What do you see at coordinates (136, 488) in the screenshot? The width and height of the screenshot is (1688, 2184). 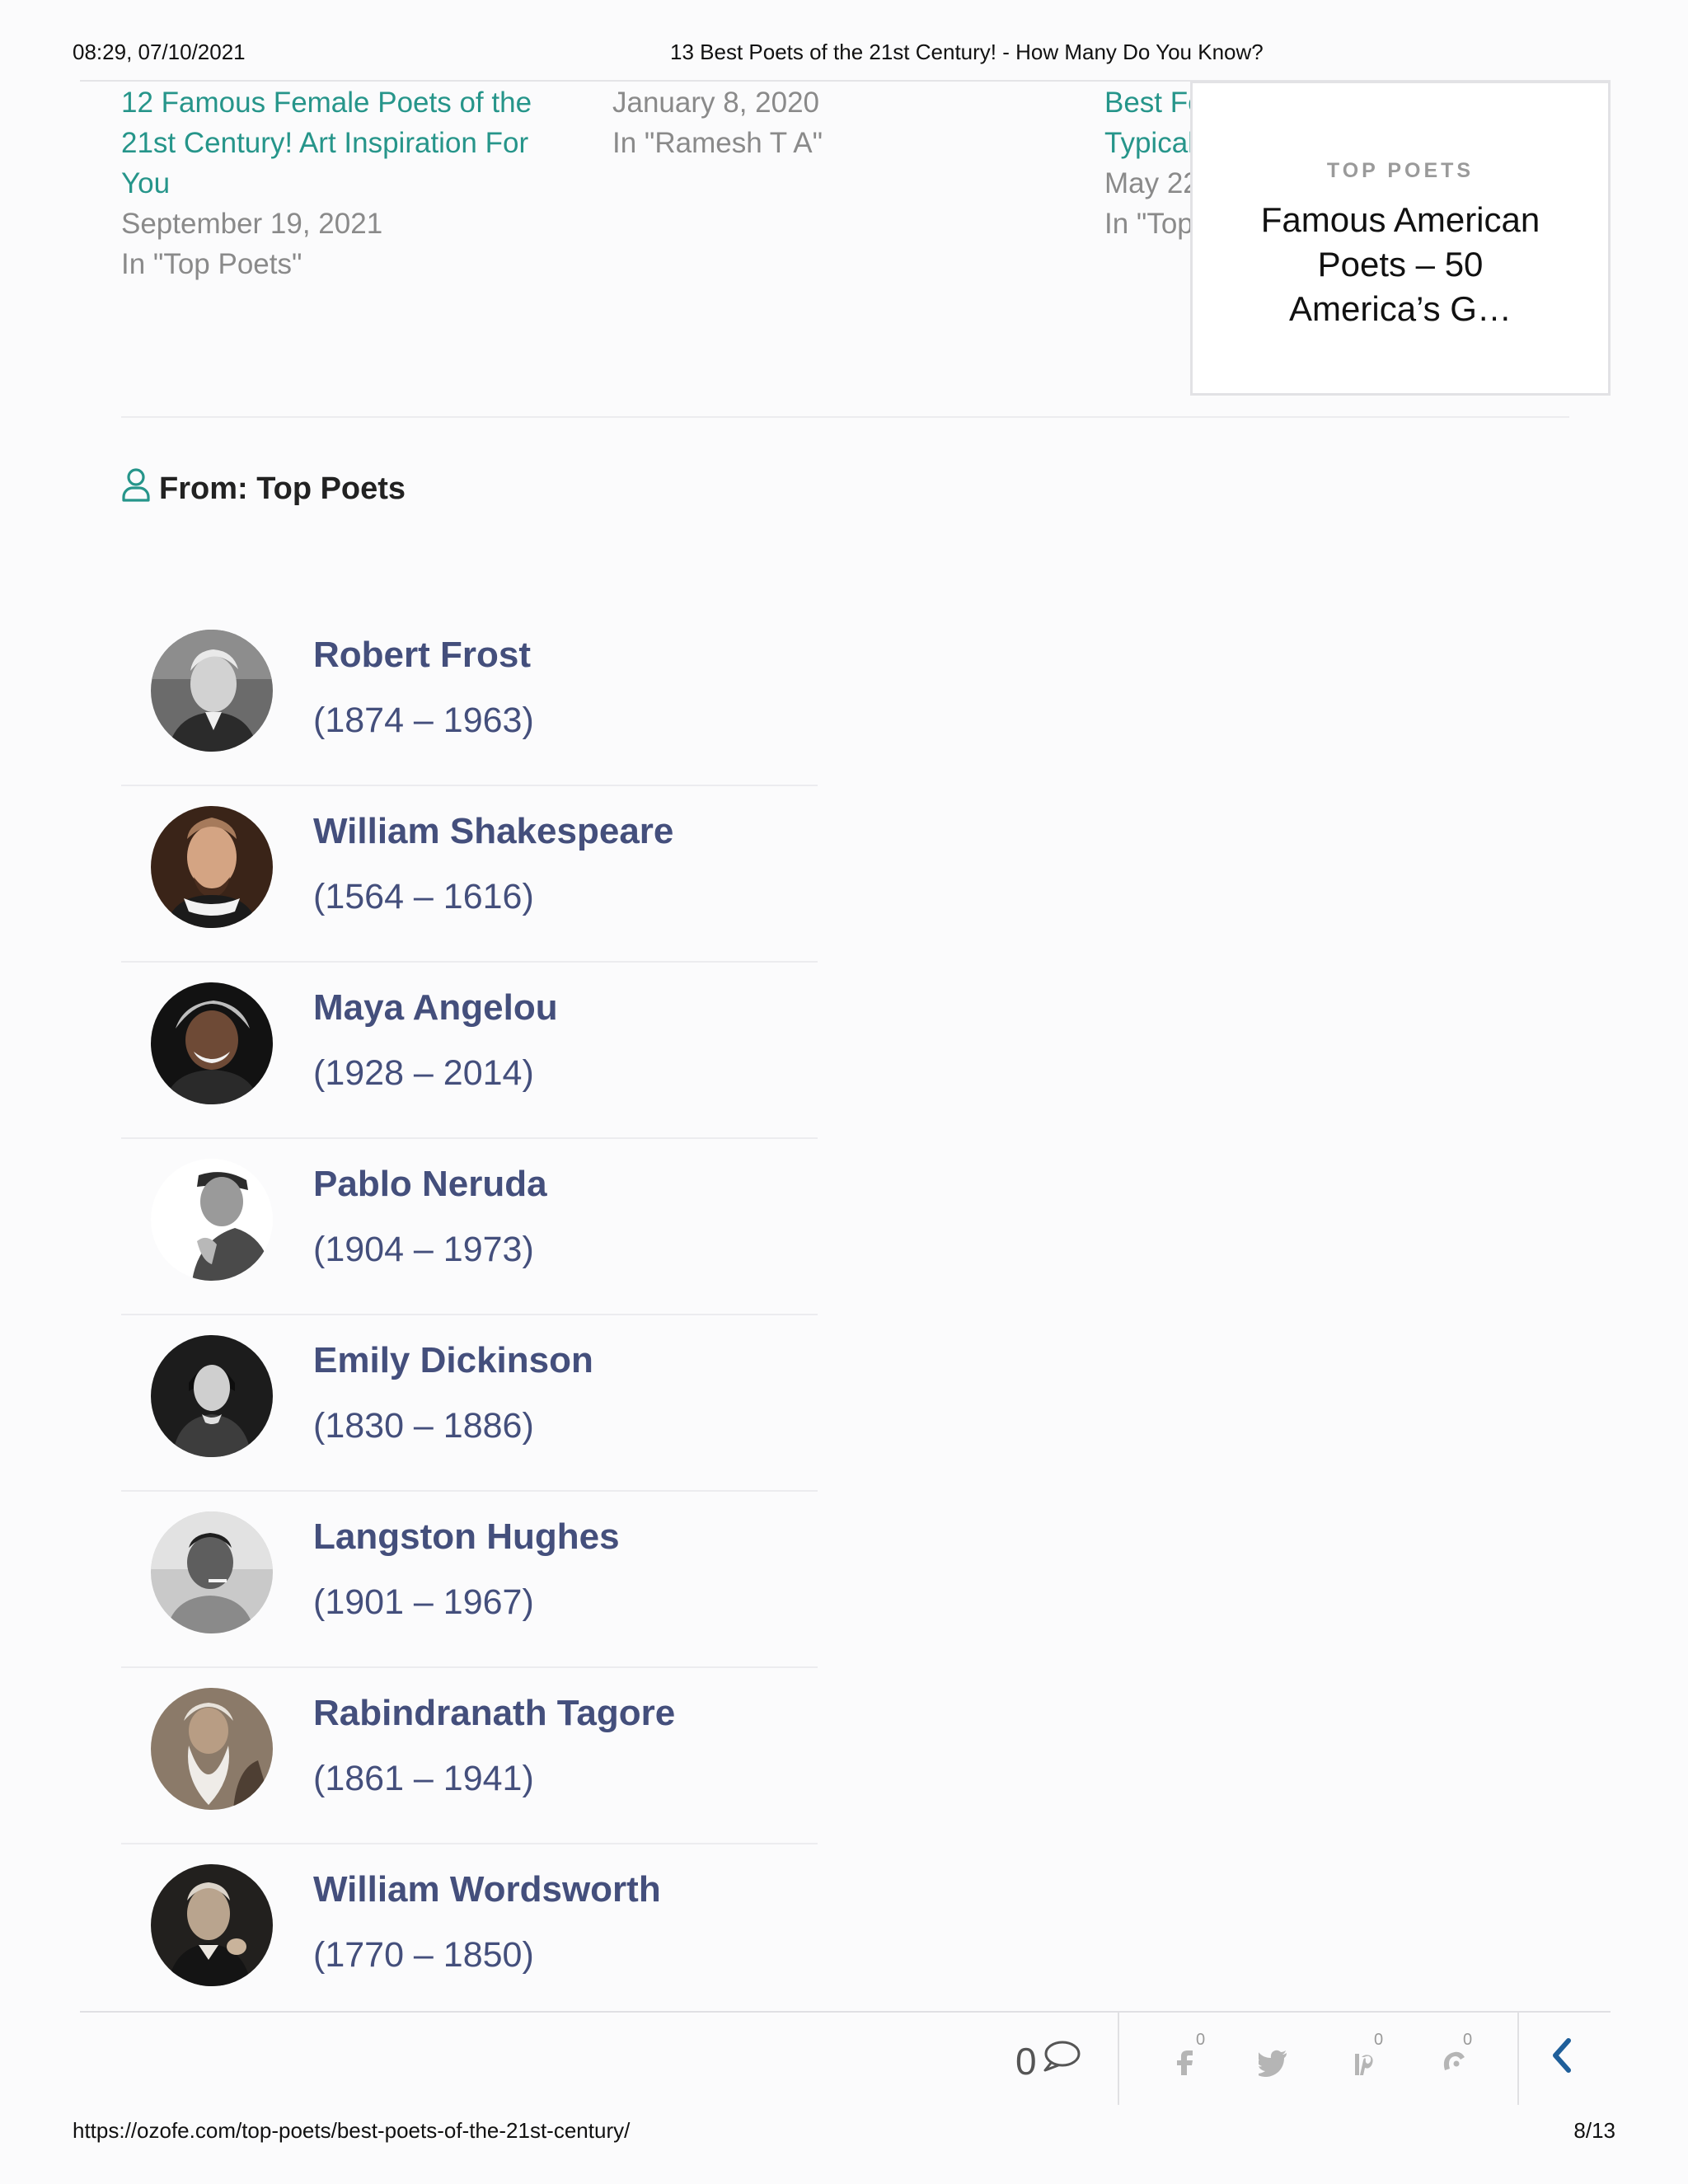 I see `user-icon` at bounding box center [136, 488].